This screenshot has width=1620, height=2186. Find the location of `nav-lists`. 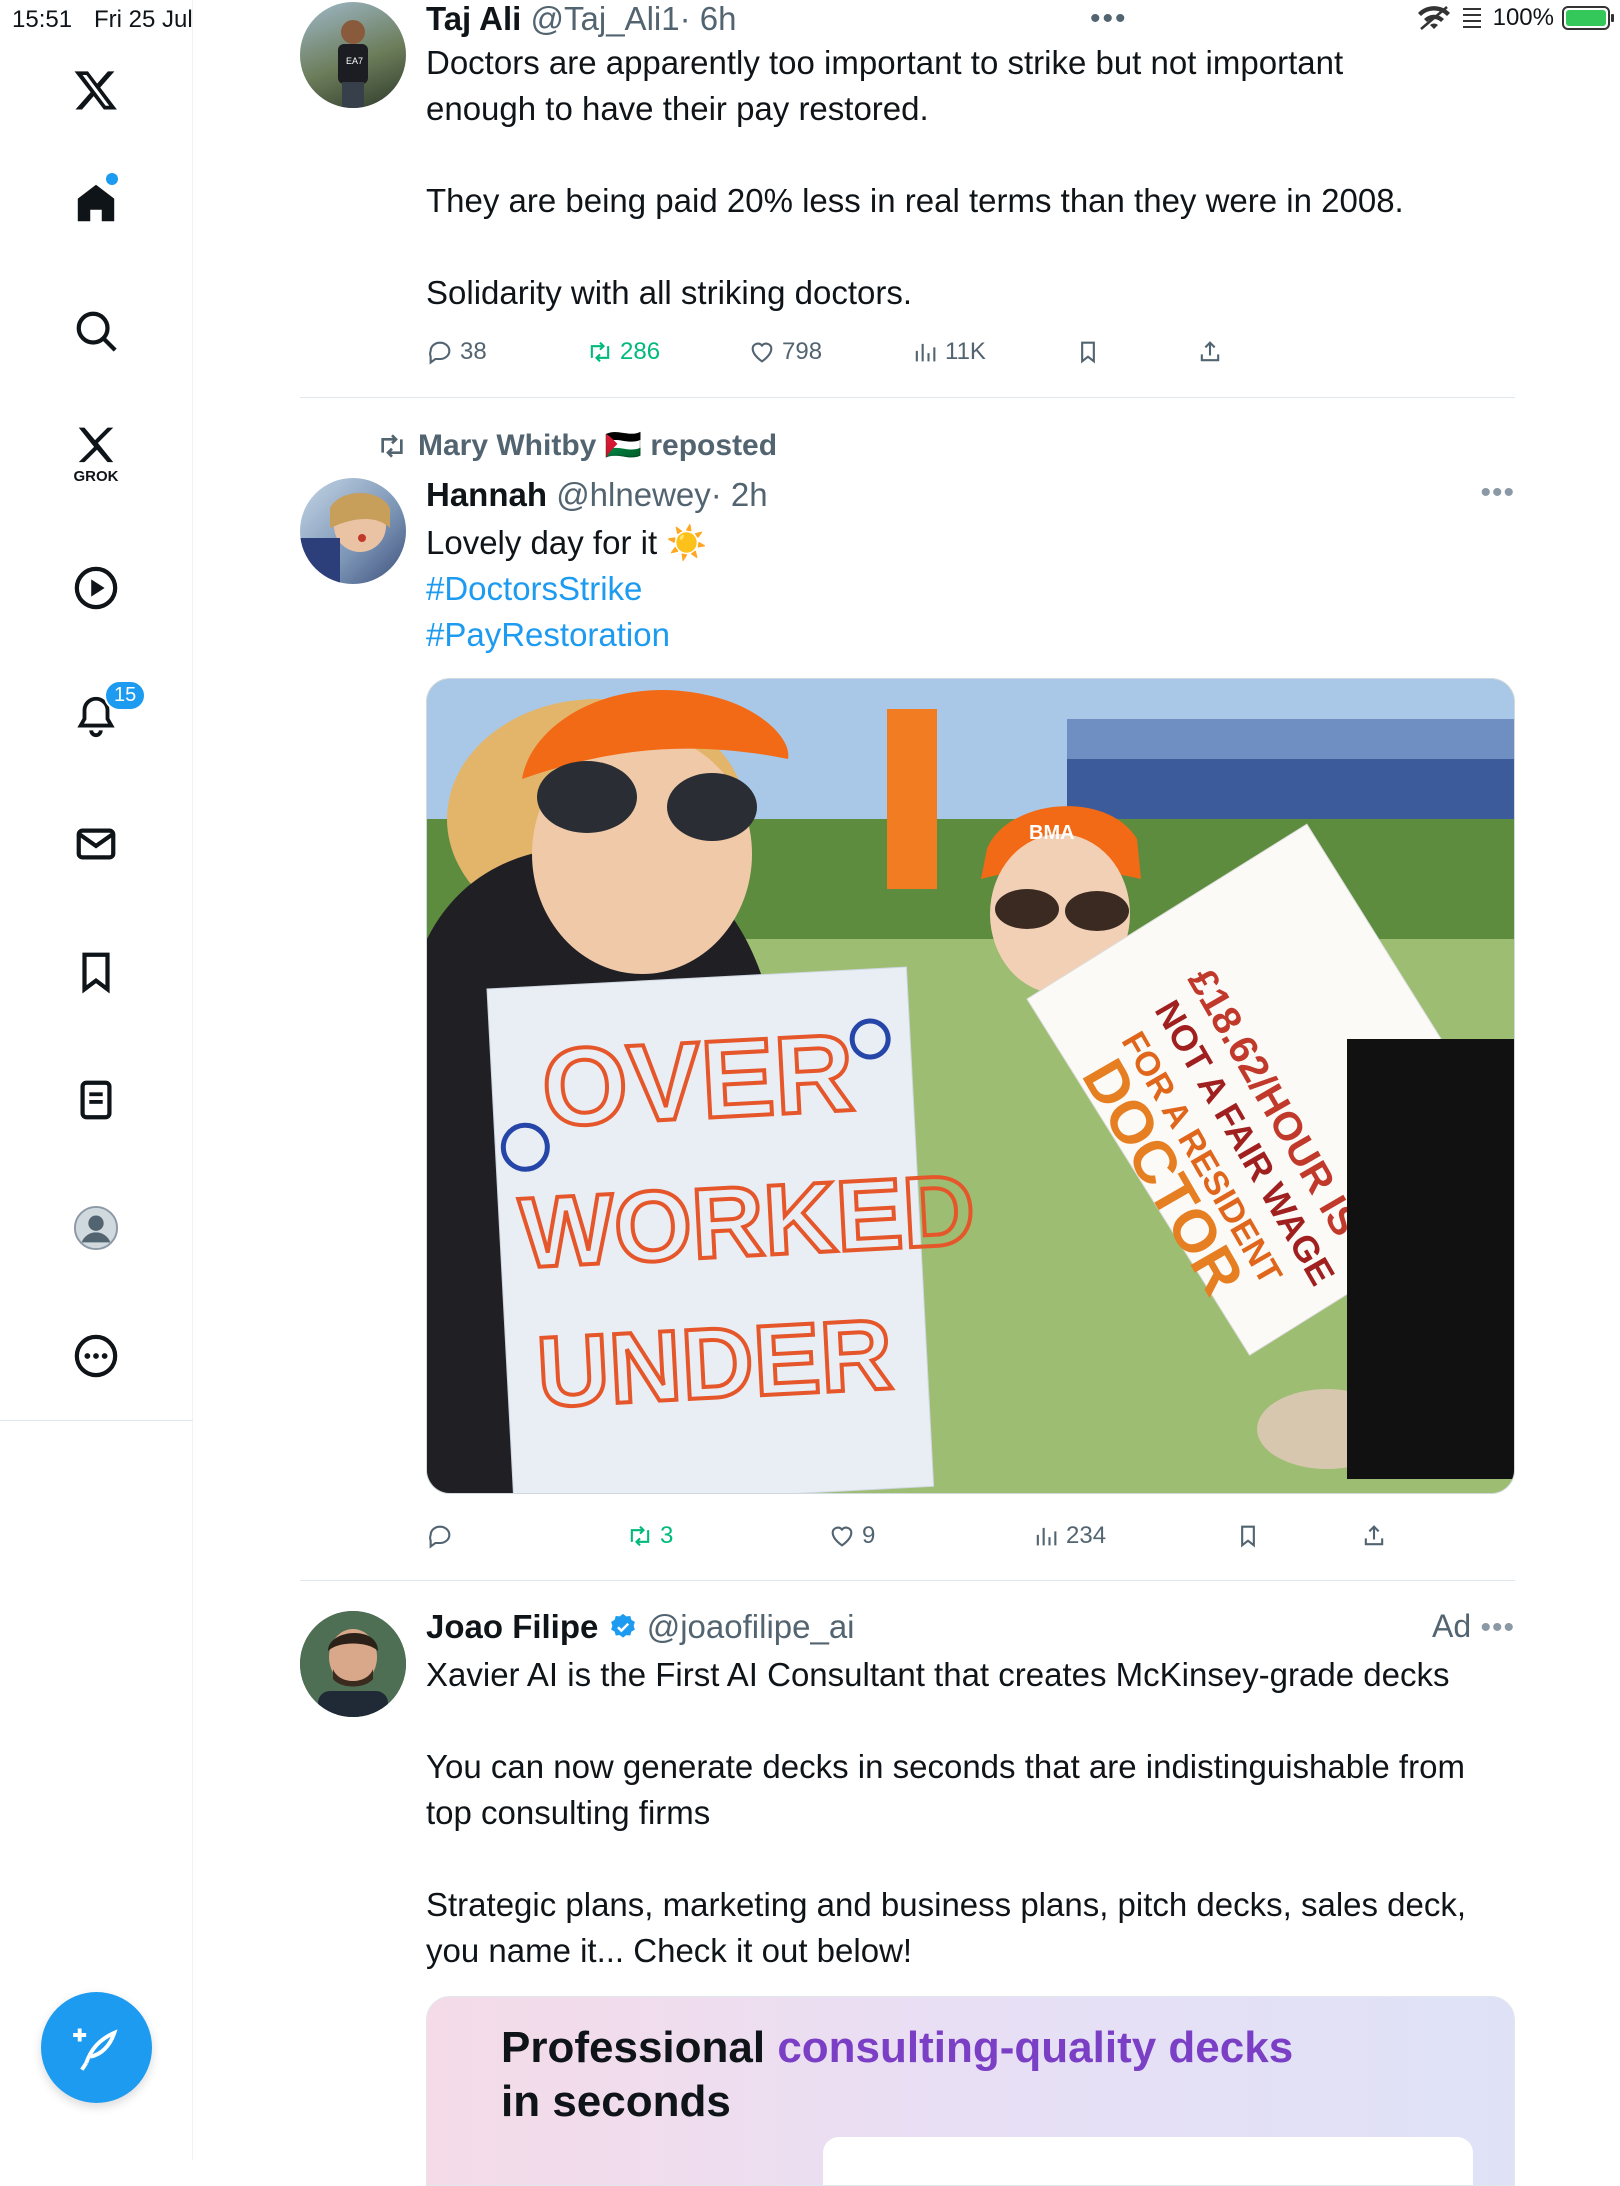

nav-lists is located at coordinates (96, 1100).